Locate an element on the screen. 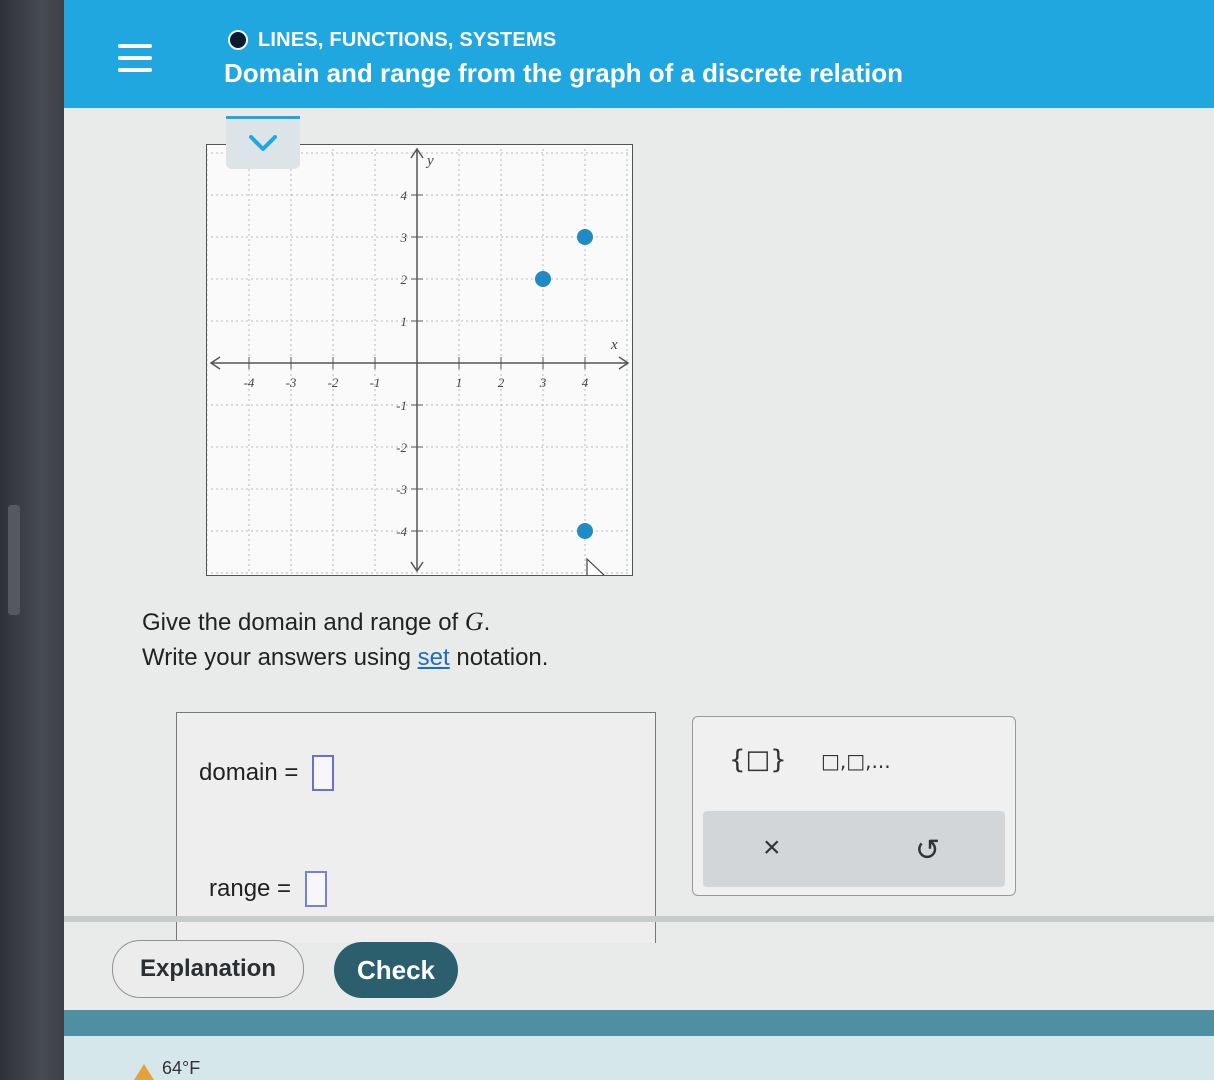  x-tick-label: -1 is located at coordinates (375, 382).